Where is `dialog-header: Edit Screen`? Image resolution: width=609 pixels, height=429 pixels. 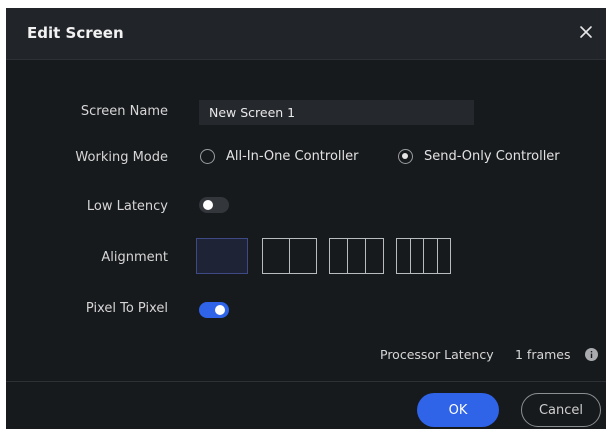 dialog-header: Edit Screen is located at coordinates (306, 34).